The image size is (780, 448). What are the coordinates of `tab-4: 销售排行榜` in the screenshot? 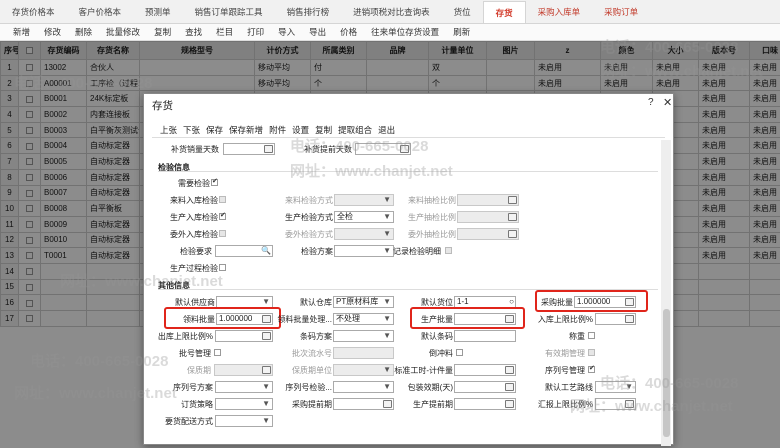 It's located at (308, 12).